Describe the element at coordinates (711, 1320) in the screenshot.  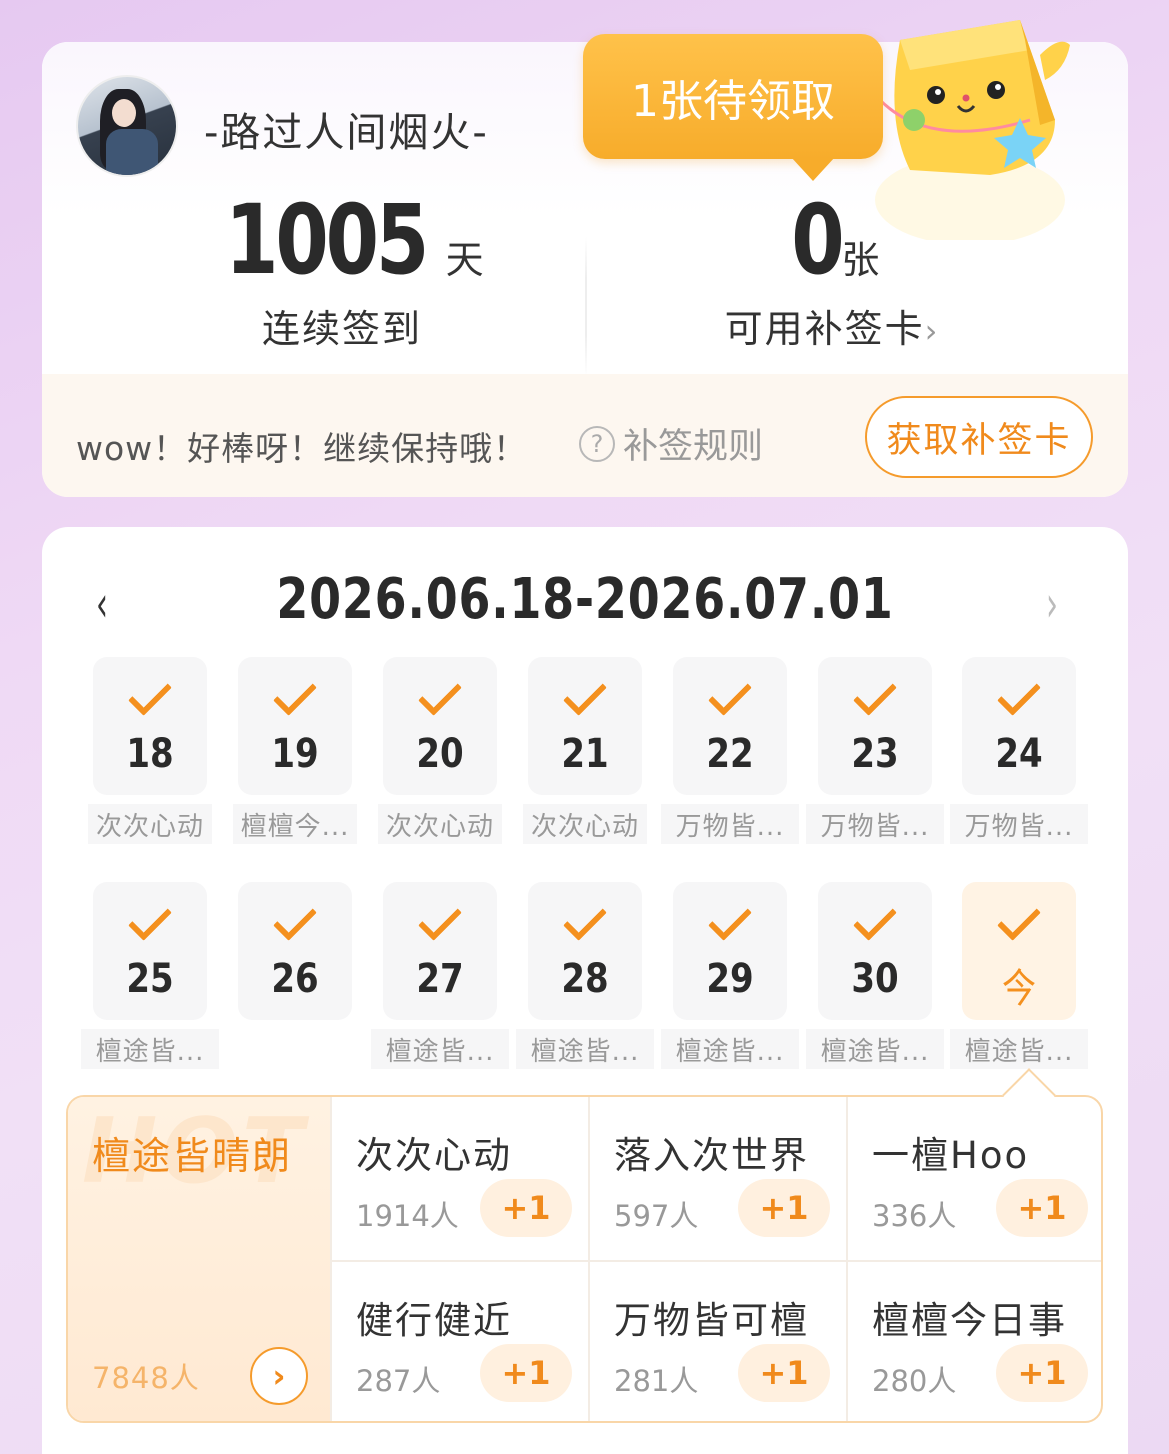
I see `topic-name: 万物皆可檀` at that location.